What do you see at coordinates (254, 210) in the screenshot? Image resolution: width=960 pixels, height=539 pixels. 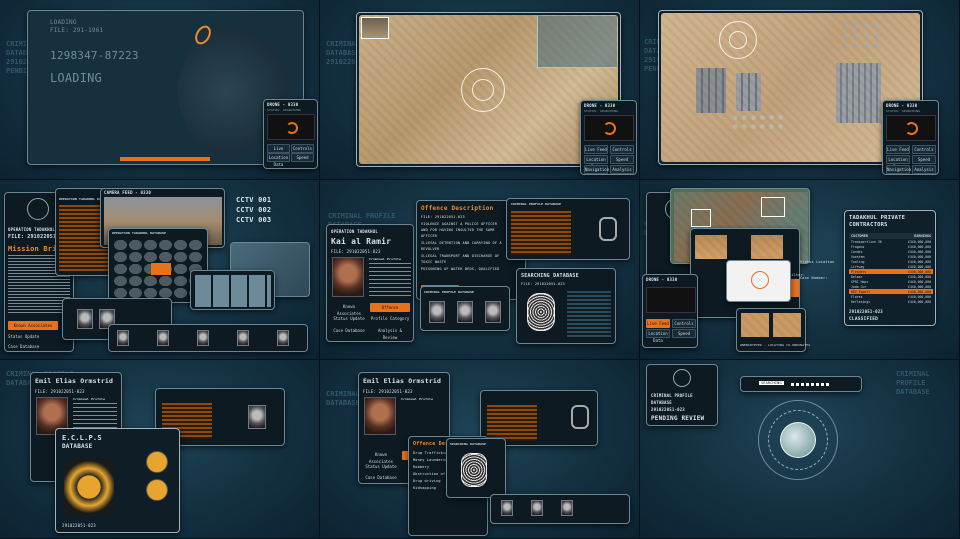 I see `cctv-label: CCTV 002` at bounding box center [254, 210].